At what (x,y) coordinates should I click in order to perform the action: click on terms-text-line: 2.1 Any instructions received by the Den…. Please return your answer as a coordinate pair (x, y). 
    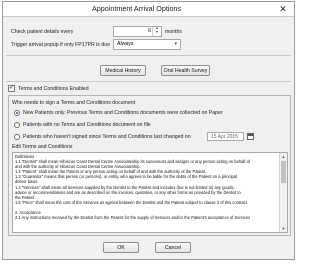
    Looking at the image, I should click on (133, 218).